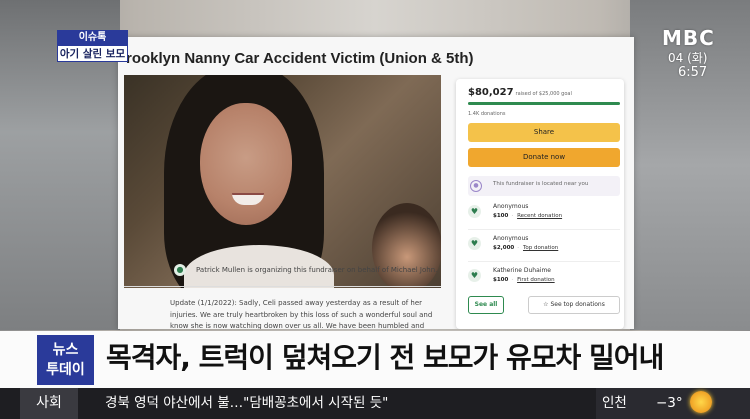  What do you see at coordinates (246, 164) in the screenshot?
I see `photo-face` at bounding box center [246, 164].